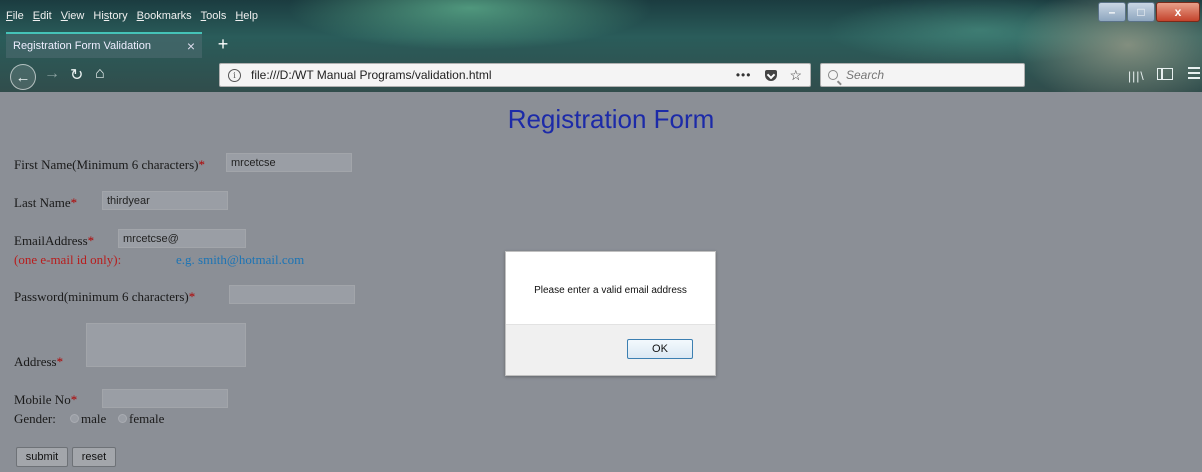 The image size is (1202, 472). Describe the element at coordinates (100, 74) in the screenshot. I see `home-button: ⌂` at that location.